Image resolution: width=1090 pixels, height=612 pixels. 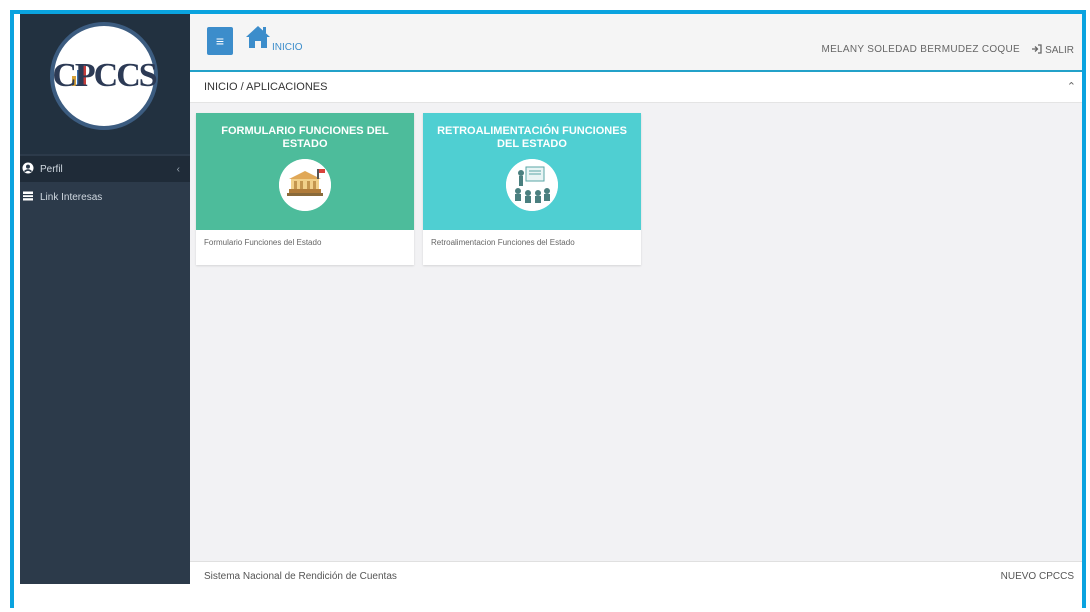 I want to click on chevron-up-icon: ⌃, so click(x=1071, y=86).